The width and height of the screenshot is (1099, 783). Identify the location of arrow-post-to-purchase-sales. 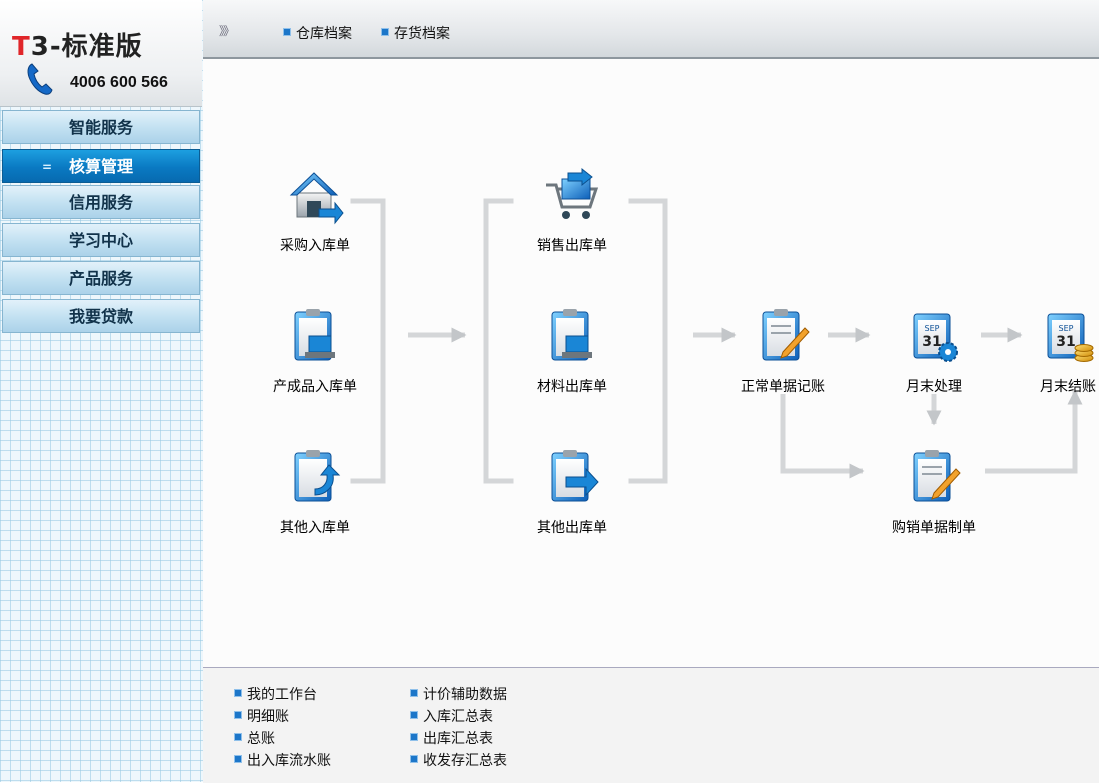
(822, 436).